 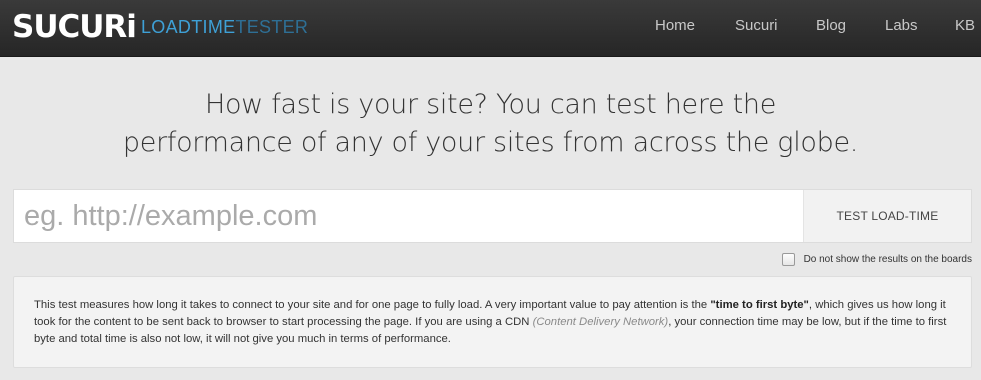 I want to click on hide-results-option: Do not show the results on the boards, so click(x=876, y=259).